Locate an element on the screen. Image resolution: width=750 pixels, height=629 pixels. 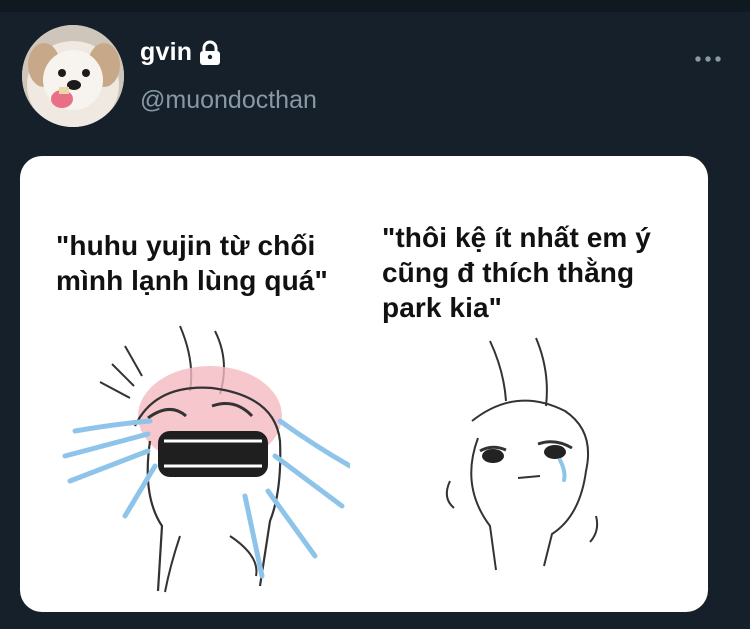
author-handle: @muondocthan is located at coordinates (228, 100).